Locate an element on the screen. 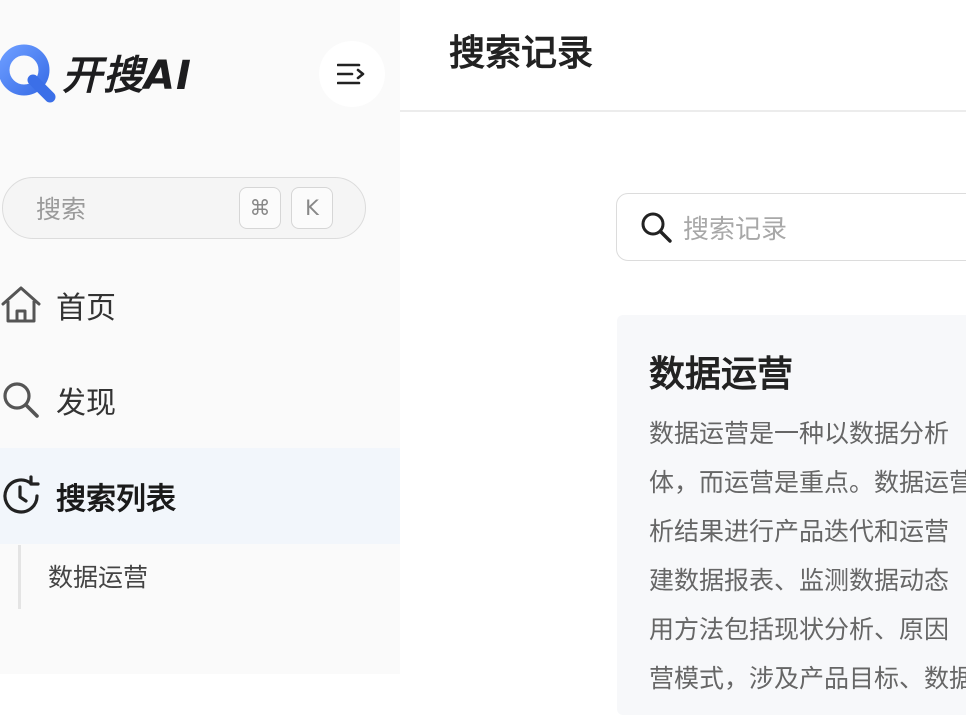 This screenshot has width=966, height=715. card-summary-line: 体，而运营是重点。数据运营 is located at coordinates (807, 482).